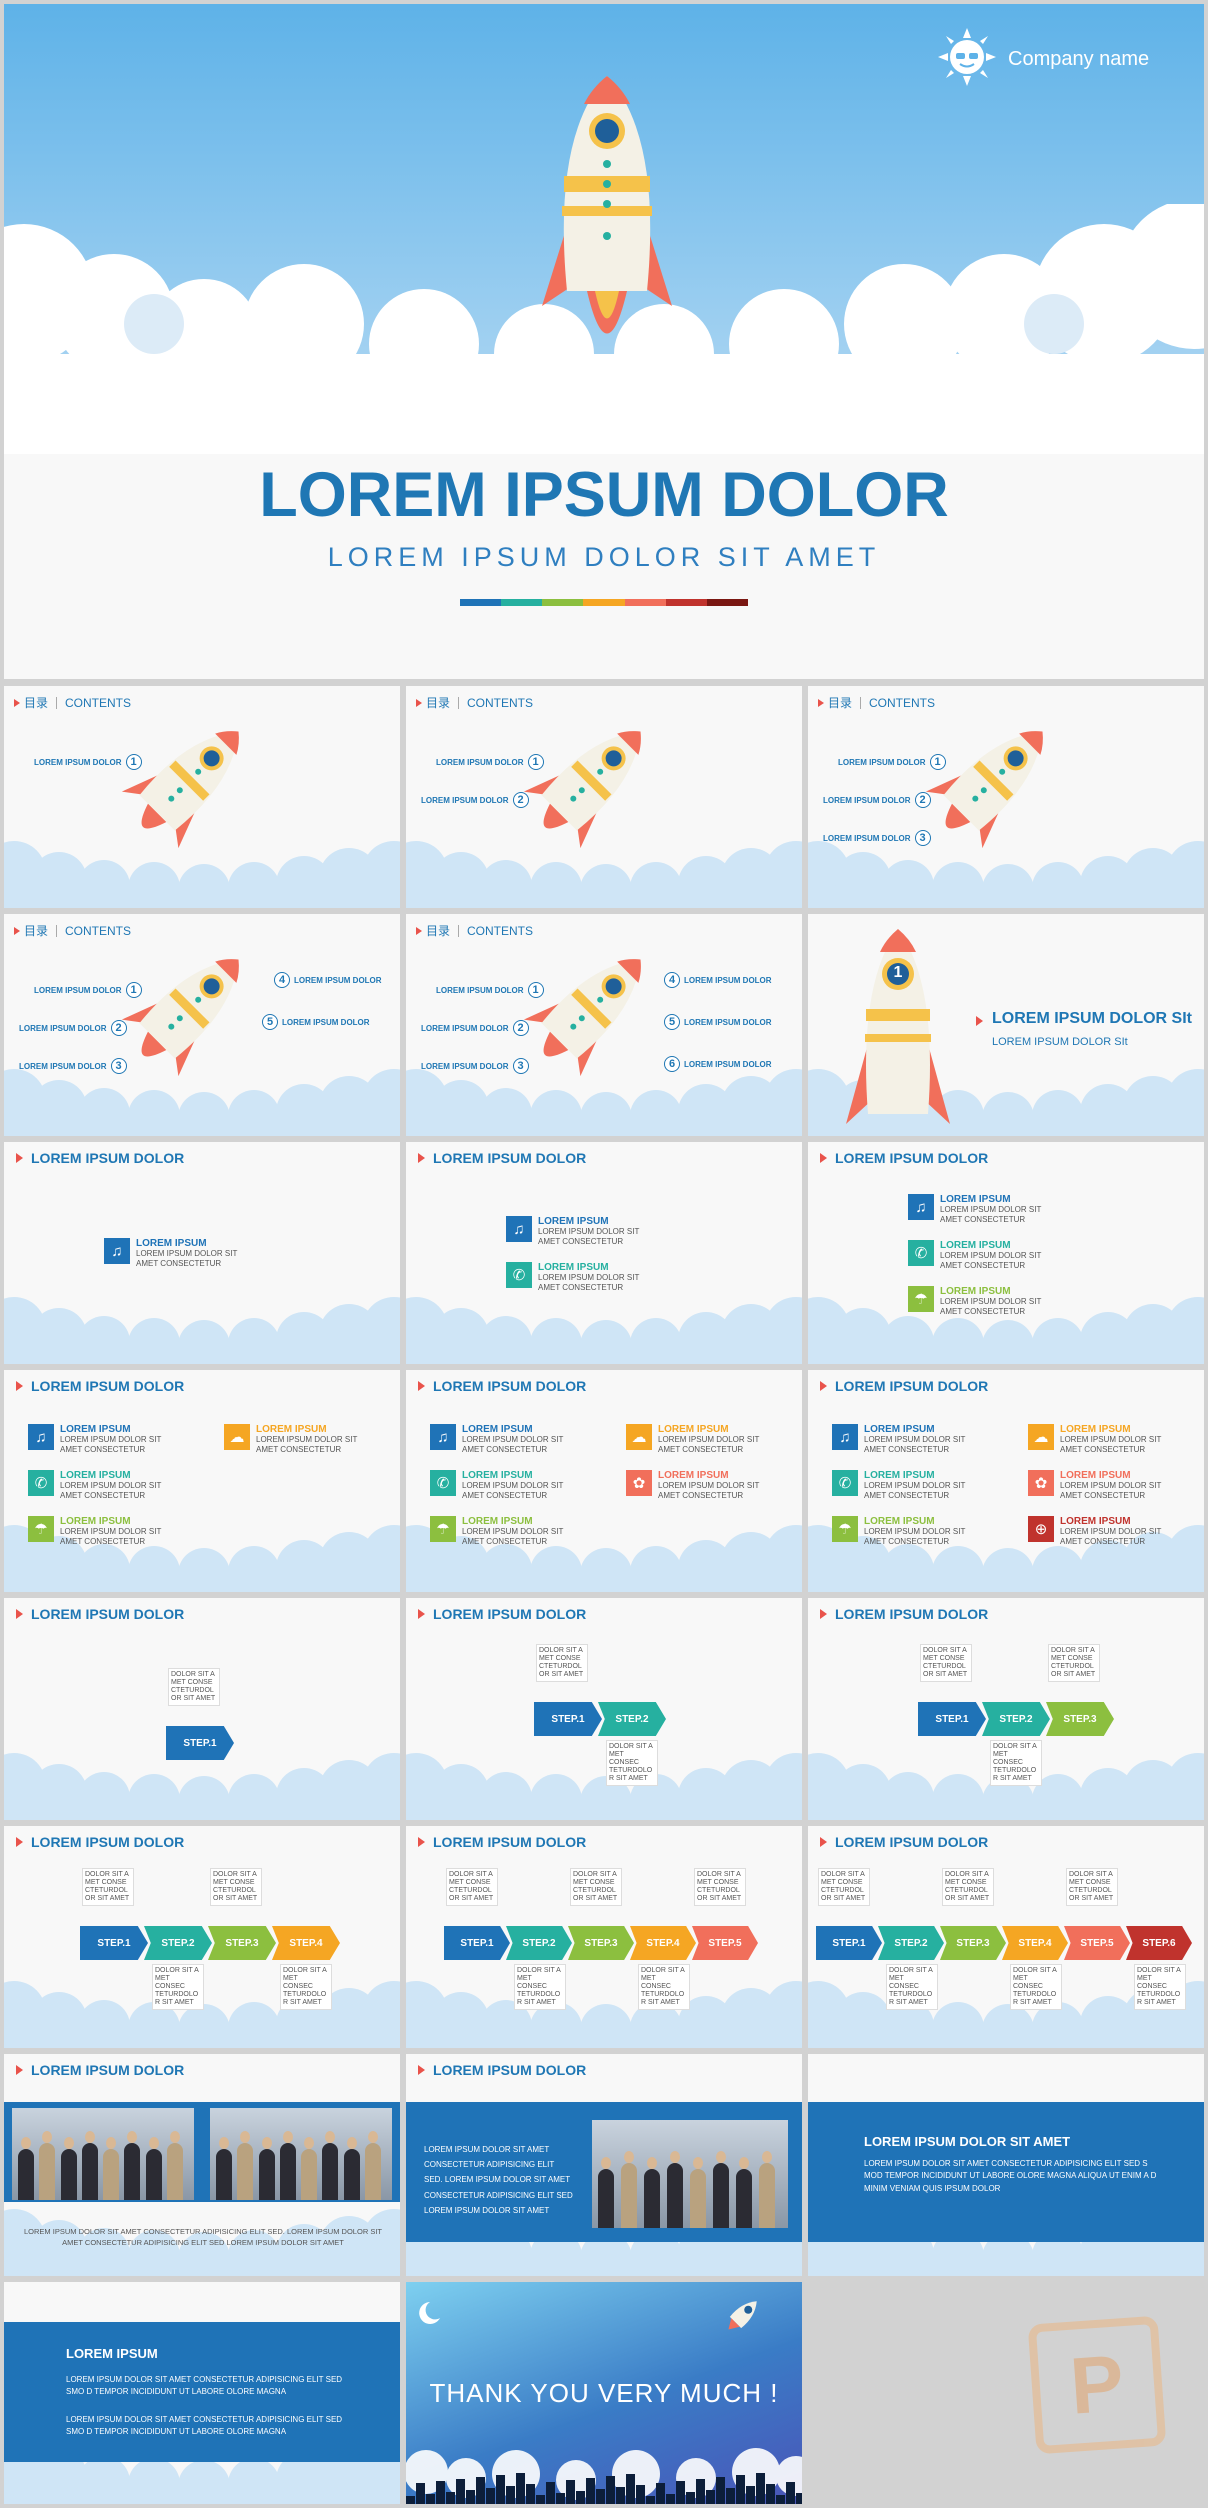 The image size is (1208, 2508). What do you see at coordinates (117, 1251) in the screenshot?
I see `music-icon: ♫` at bounding box center [117, 1251].